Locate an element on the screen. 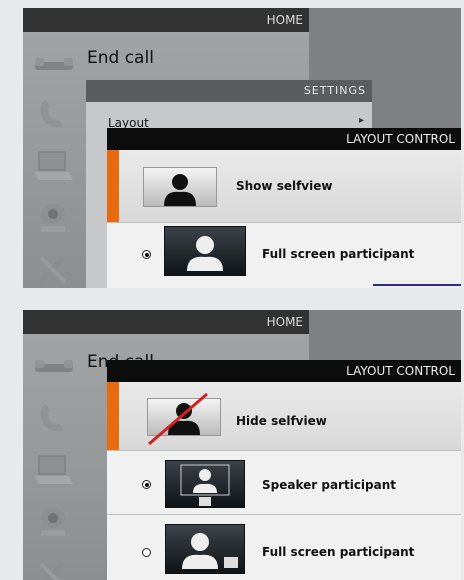 This screenshot has width=464, height=580. full-screen-option-radio is located at coordinates (146, 552).